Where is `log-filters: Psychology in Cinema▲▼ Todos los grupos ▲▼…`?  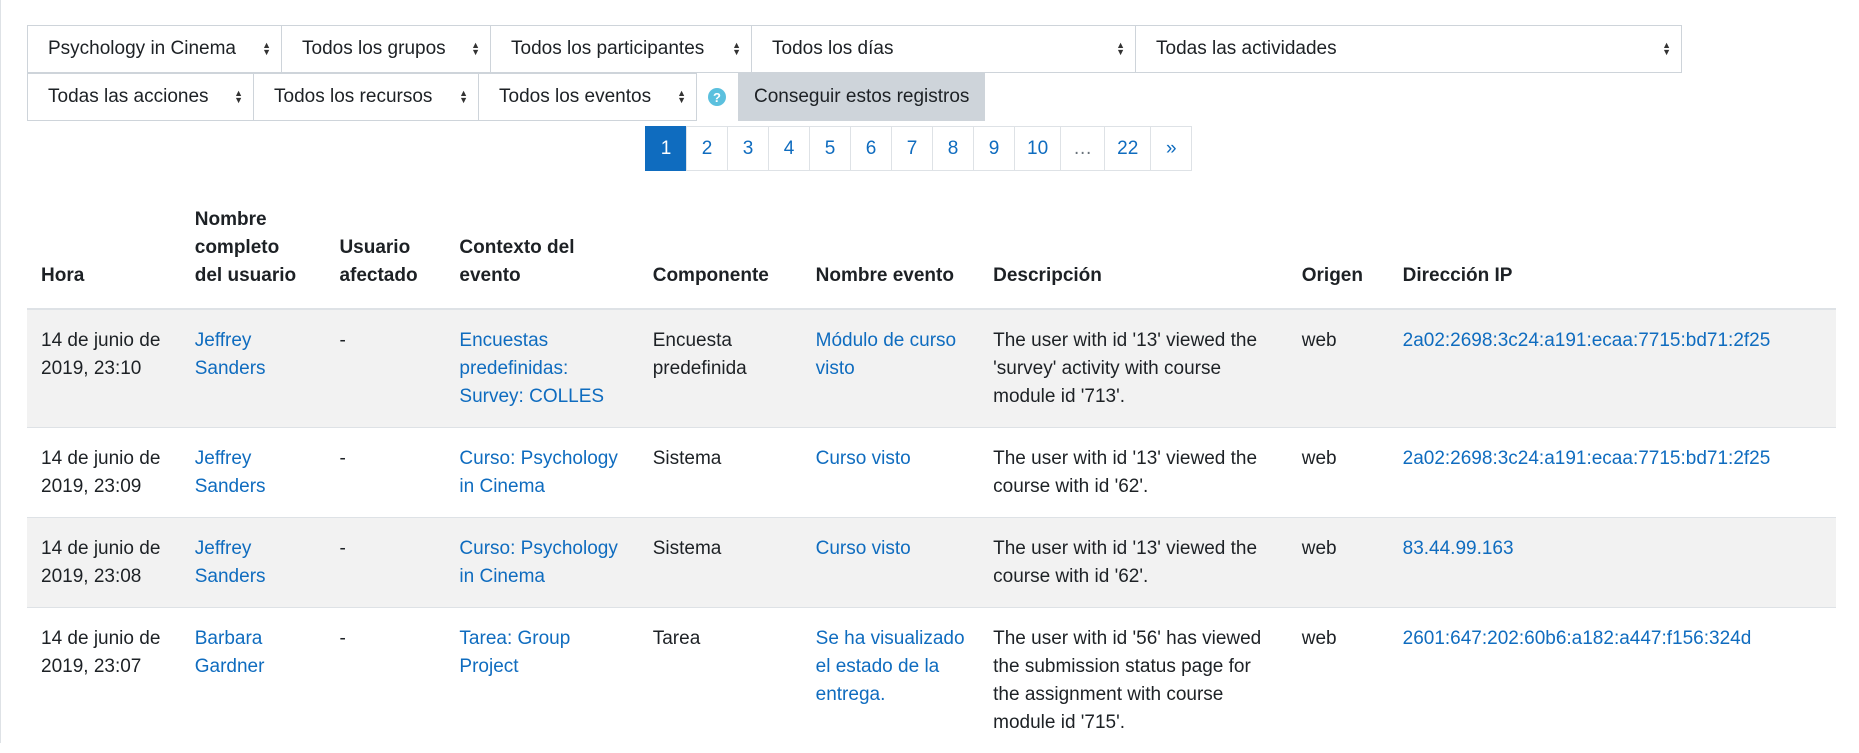 log-filters: Psychology in Cinema▲▼ Todos los grupos ▲▼… is located at coordinates (854, 73).